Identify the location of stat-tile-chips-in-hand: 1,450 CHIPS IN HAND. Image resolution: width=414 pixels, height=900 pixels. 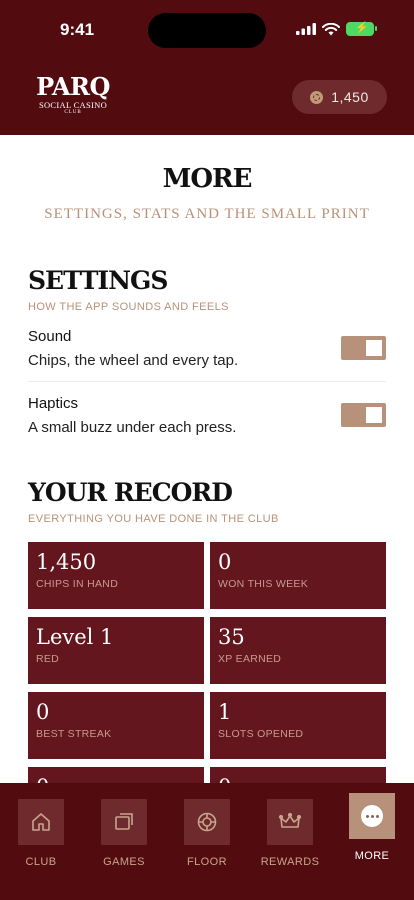
(116, 575).